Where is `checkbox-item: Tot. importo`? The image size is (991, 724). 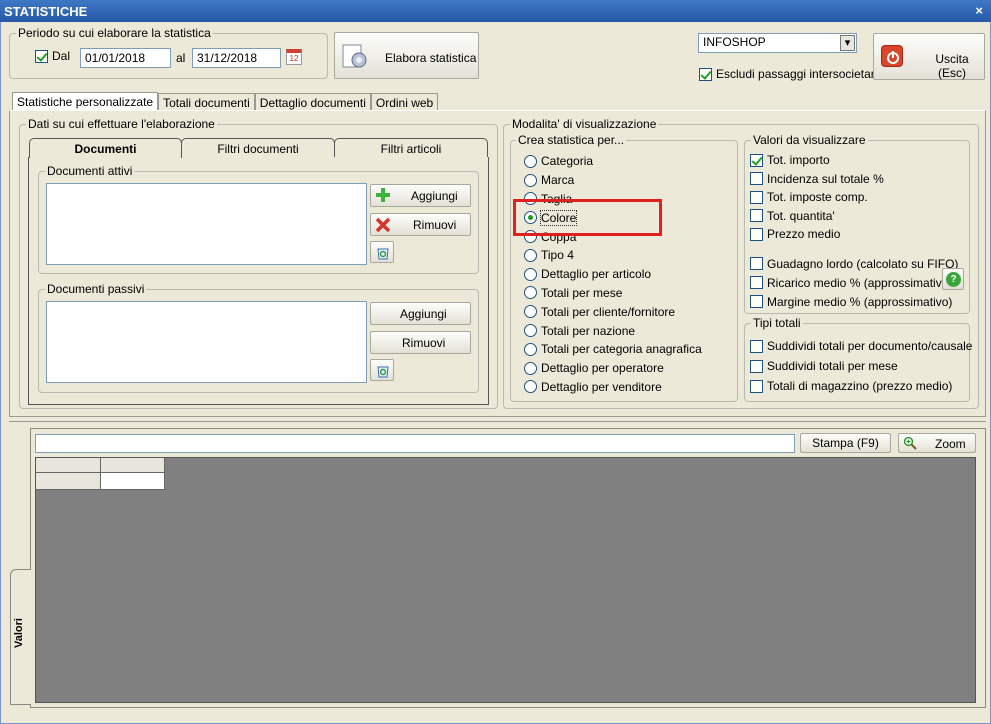 checkbox-item: Tot. importo is located at coordinates (817, 160).